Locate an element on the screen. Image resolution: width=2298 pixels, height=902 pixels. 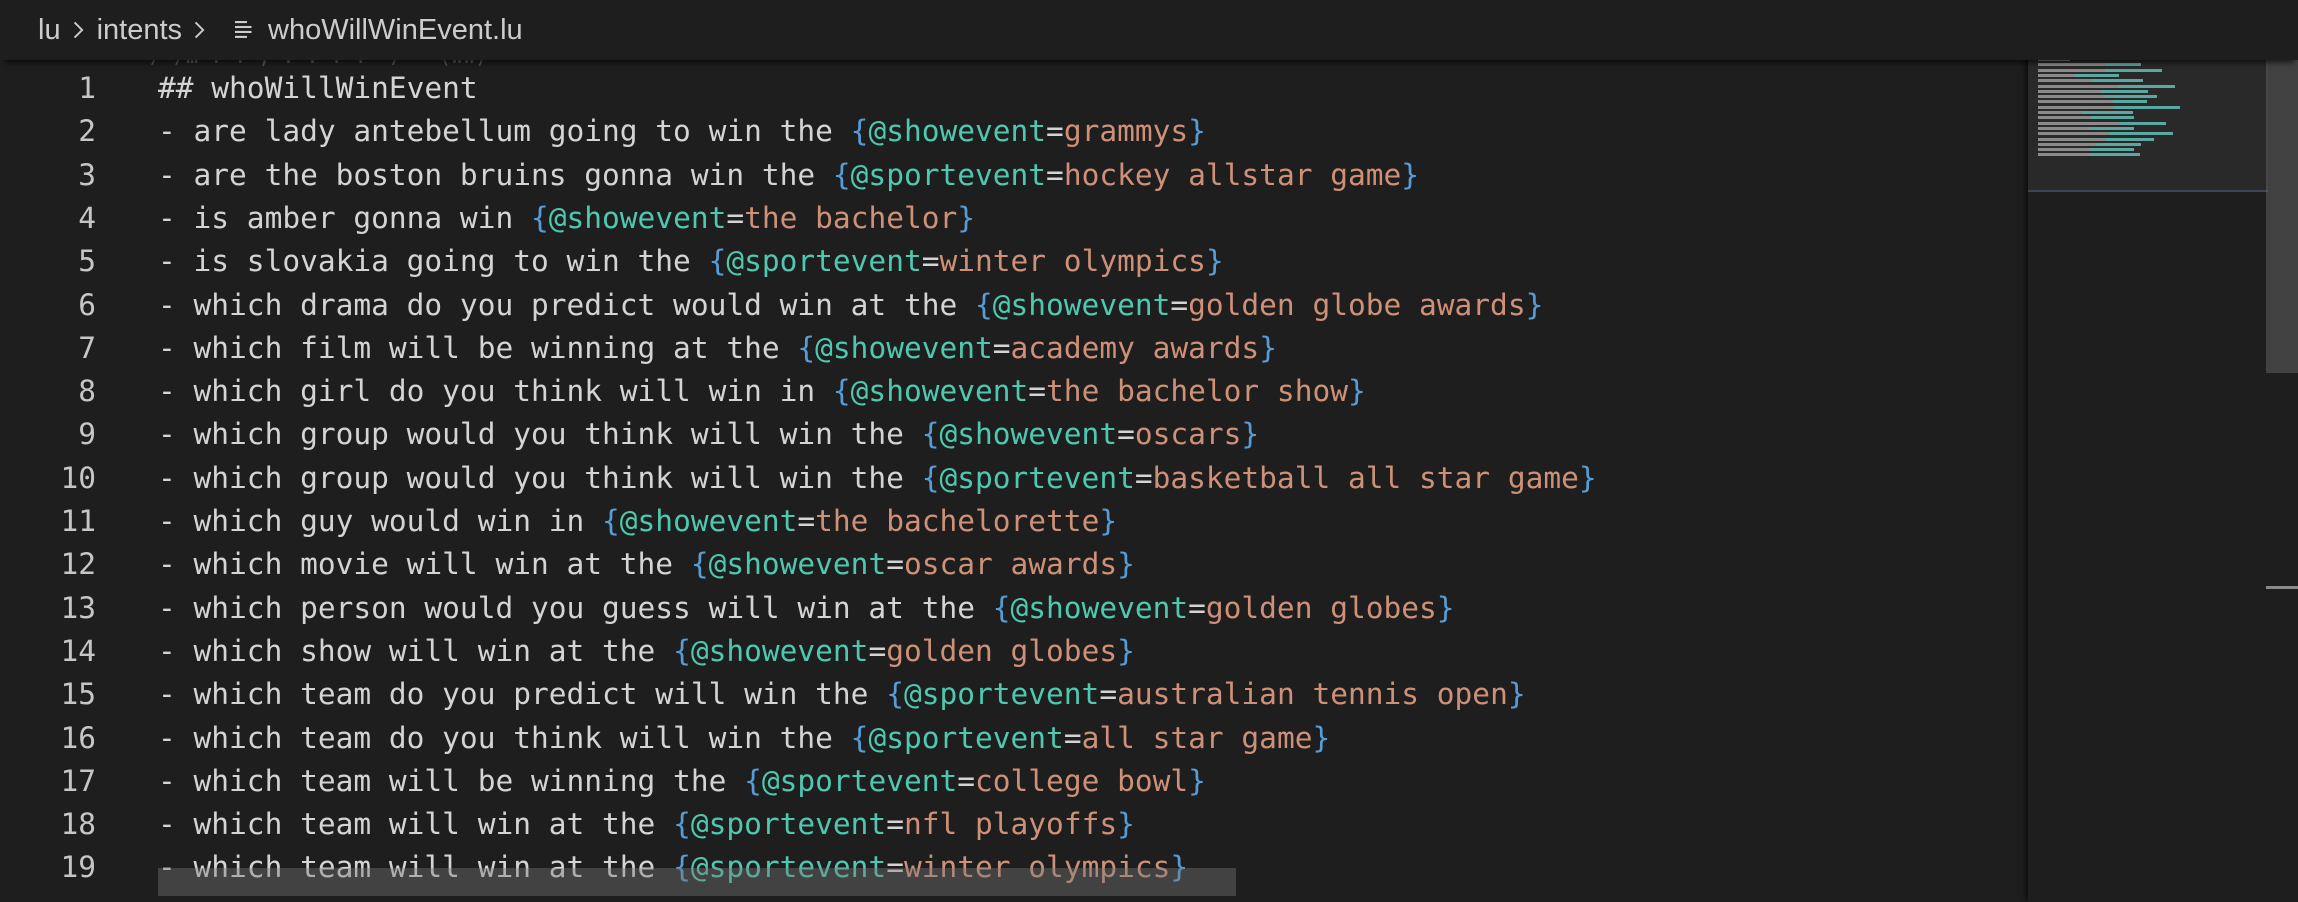
utterance-text: - which film will be winning at the is located at coordinates (478, 347).